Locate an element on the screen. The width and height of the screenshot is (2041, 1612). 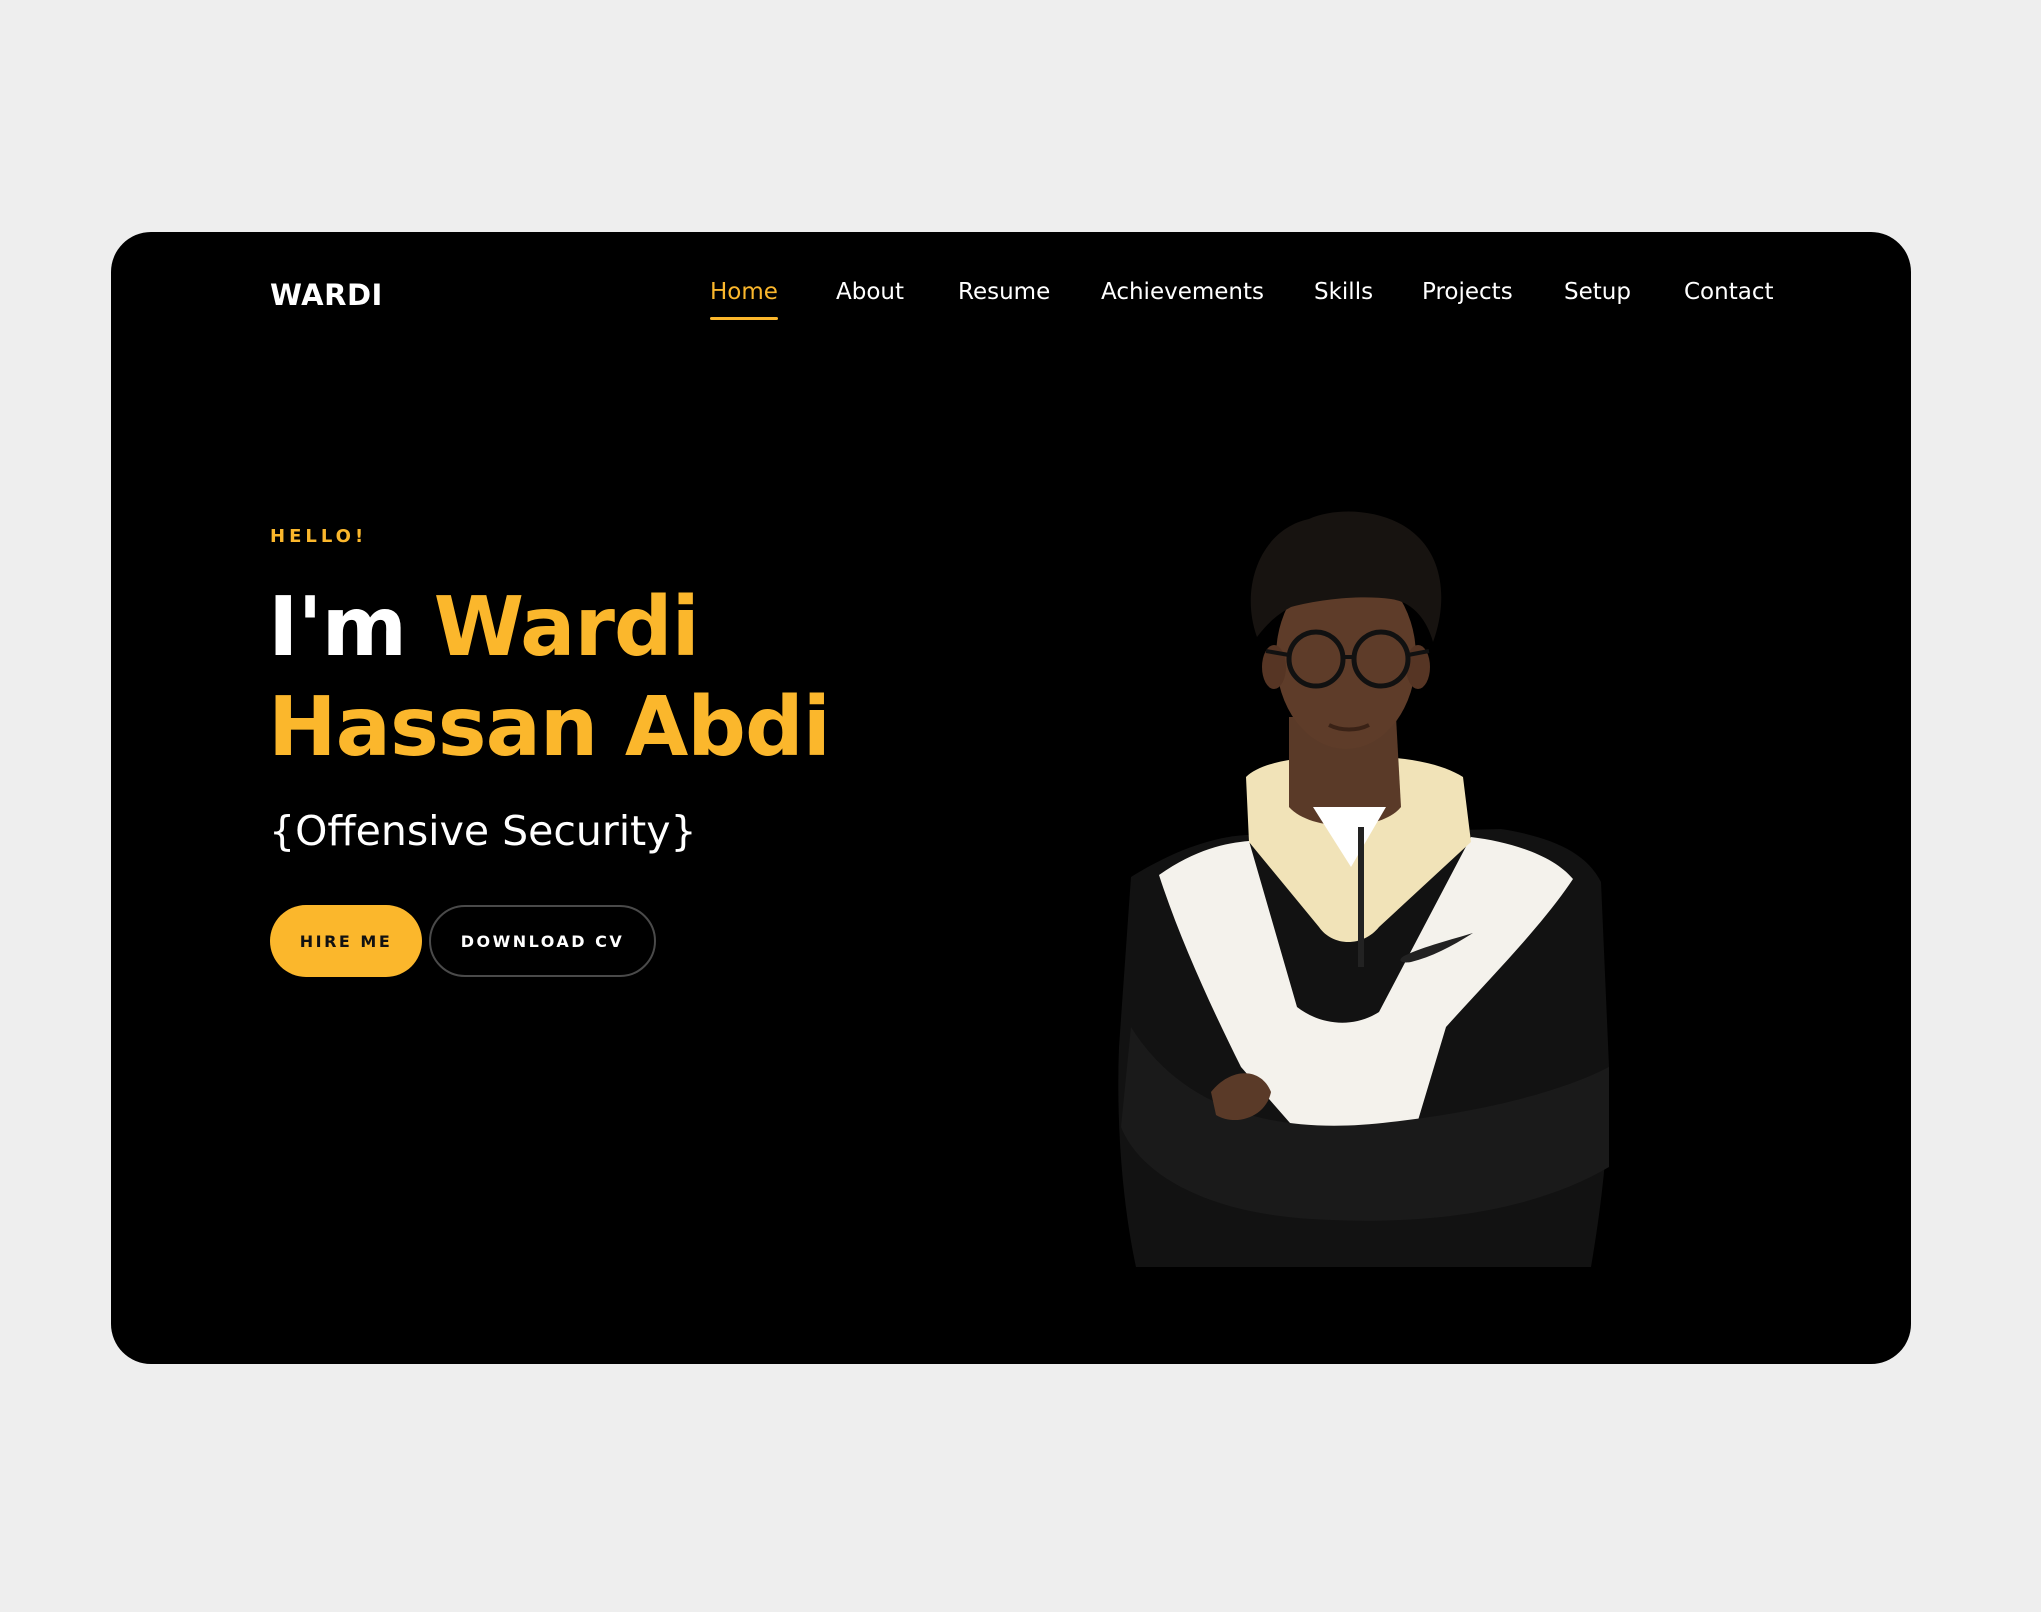
nav-item-label: Setup is located at coordinates (1597, 292).